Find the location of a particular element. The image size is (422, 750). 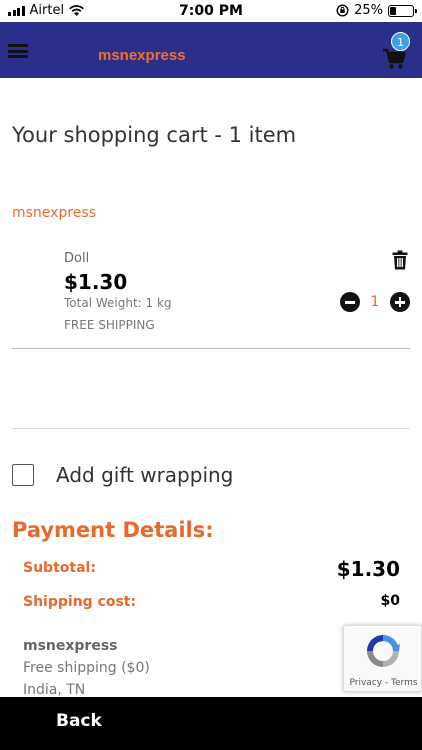

shipper-note: Free shipping ($0) is located at coordinates (86, 668).